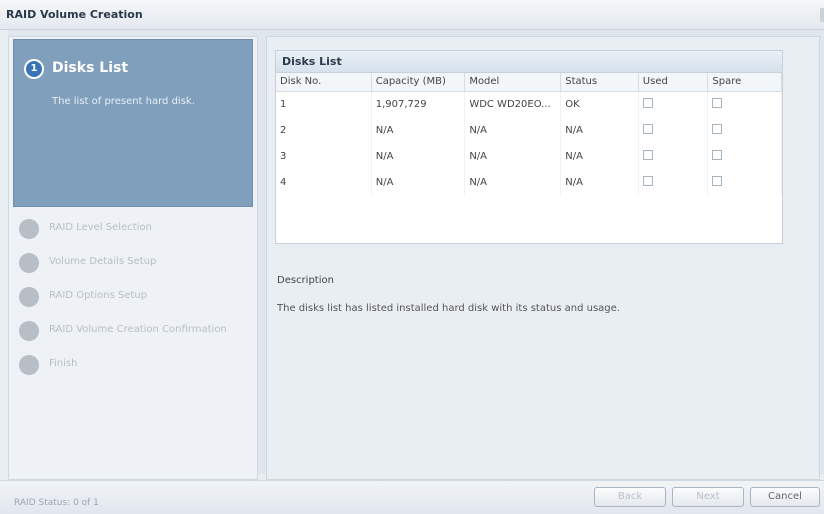  What do you see at coordinates (56, 503) in the screenshot?
I see `footer-status-text: RAID Status: 0 of 1` at bounding box center [56, 503].